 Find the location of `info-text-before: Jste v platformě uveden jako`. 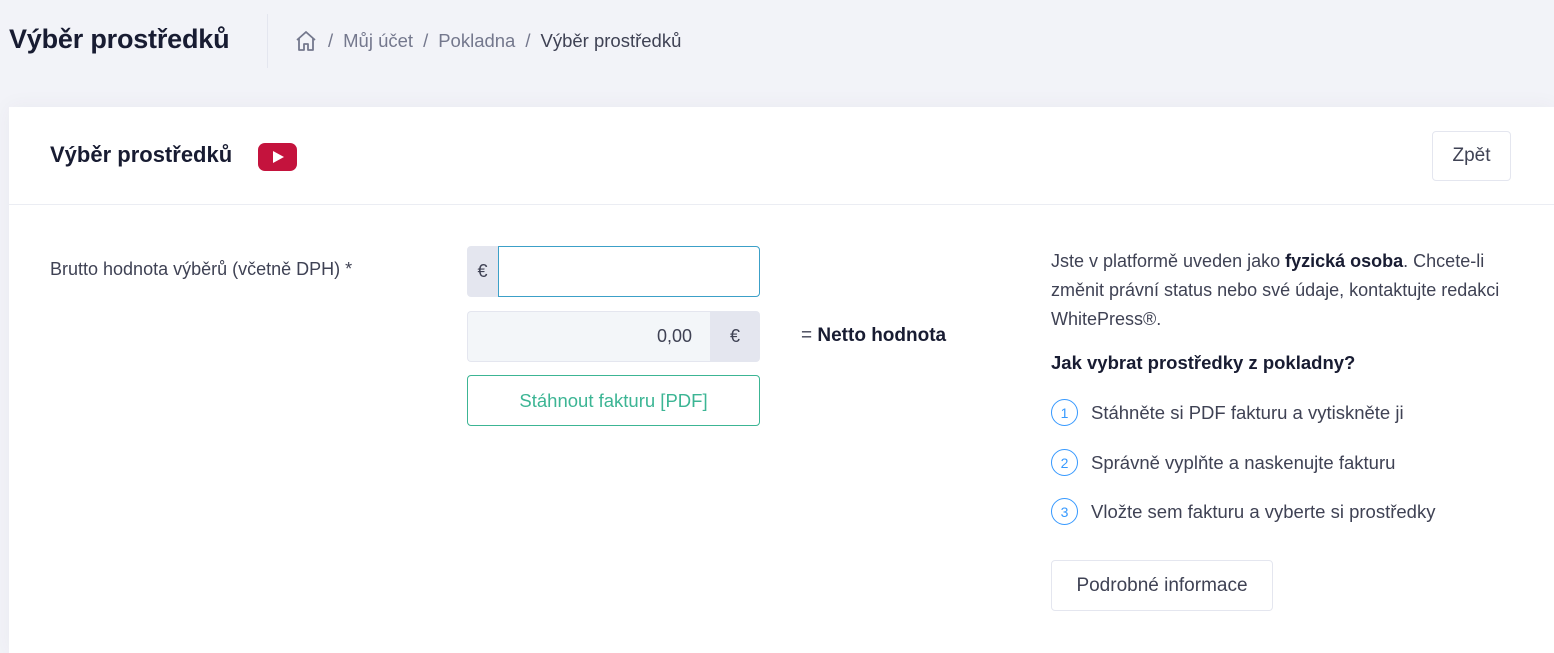

info-text-before: Jste v platformě uveden jako is located at coordinates (1168, 261).